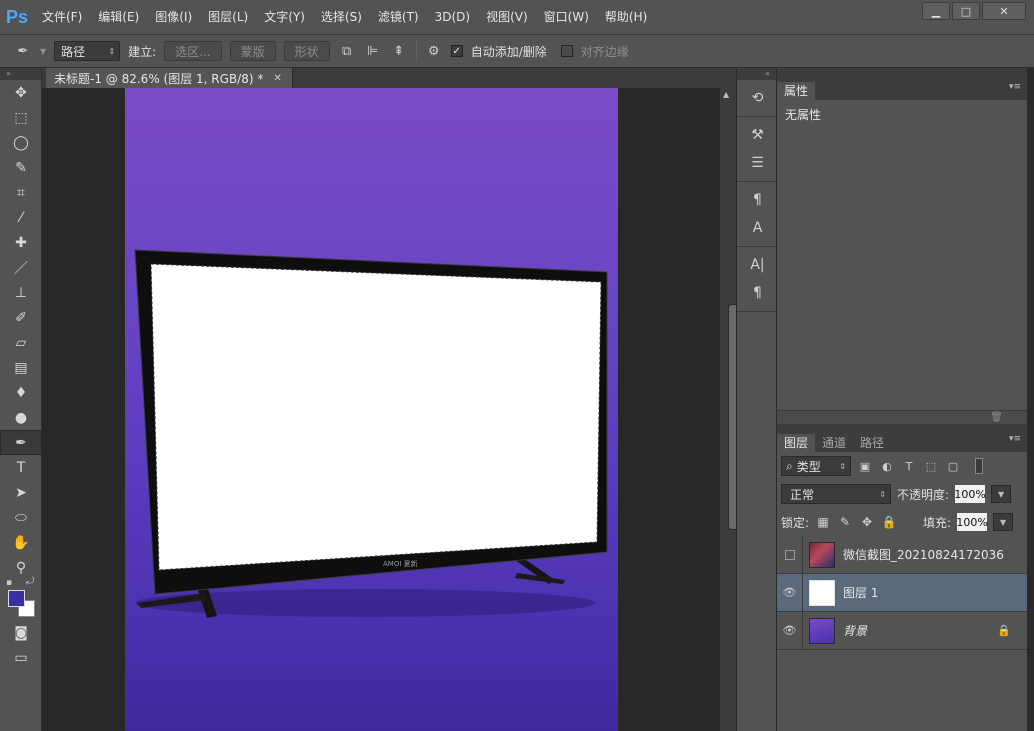 The width and height of the screenshot is (1034, 731). Describe the element at coordinates (21, 242) in the screenshot. I see `healing-brush-tool-icon: ✚` at that location.